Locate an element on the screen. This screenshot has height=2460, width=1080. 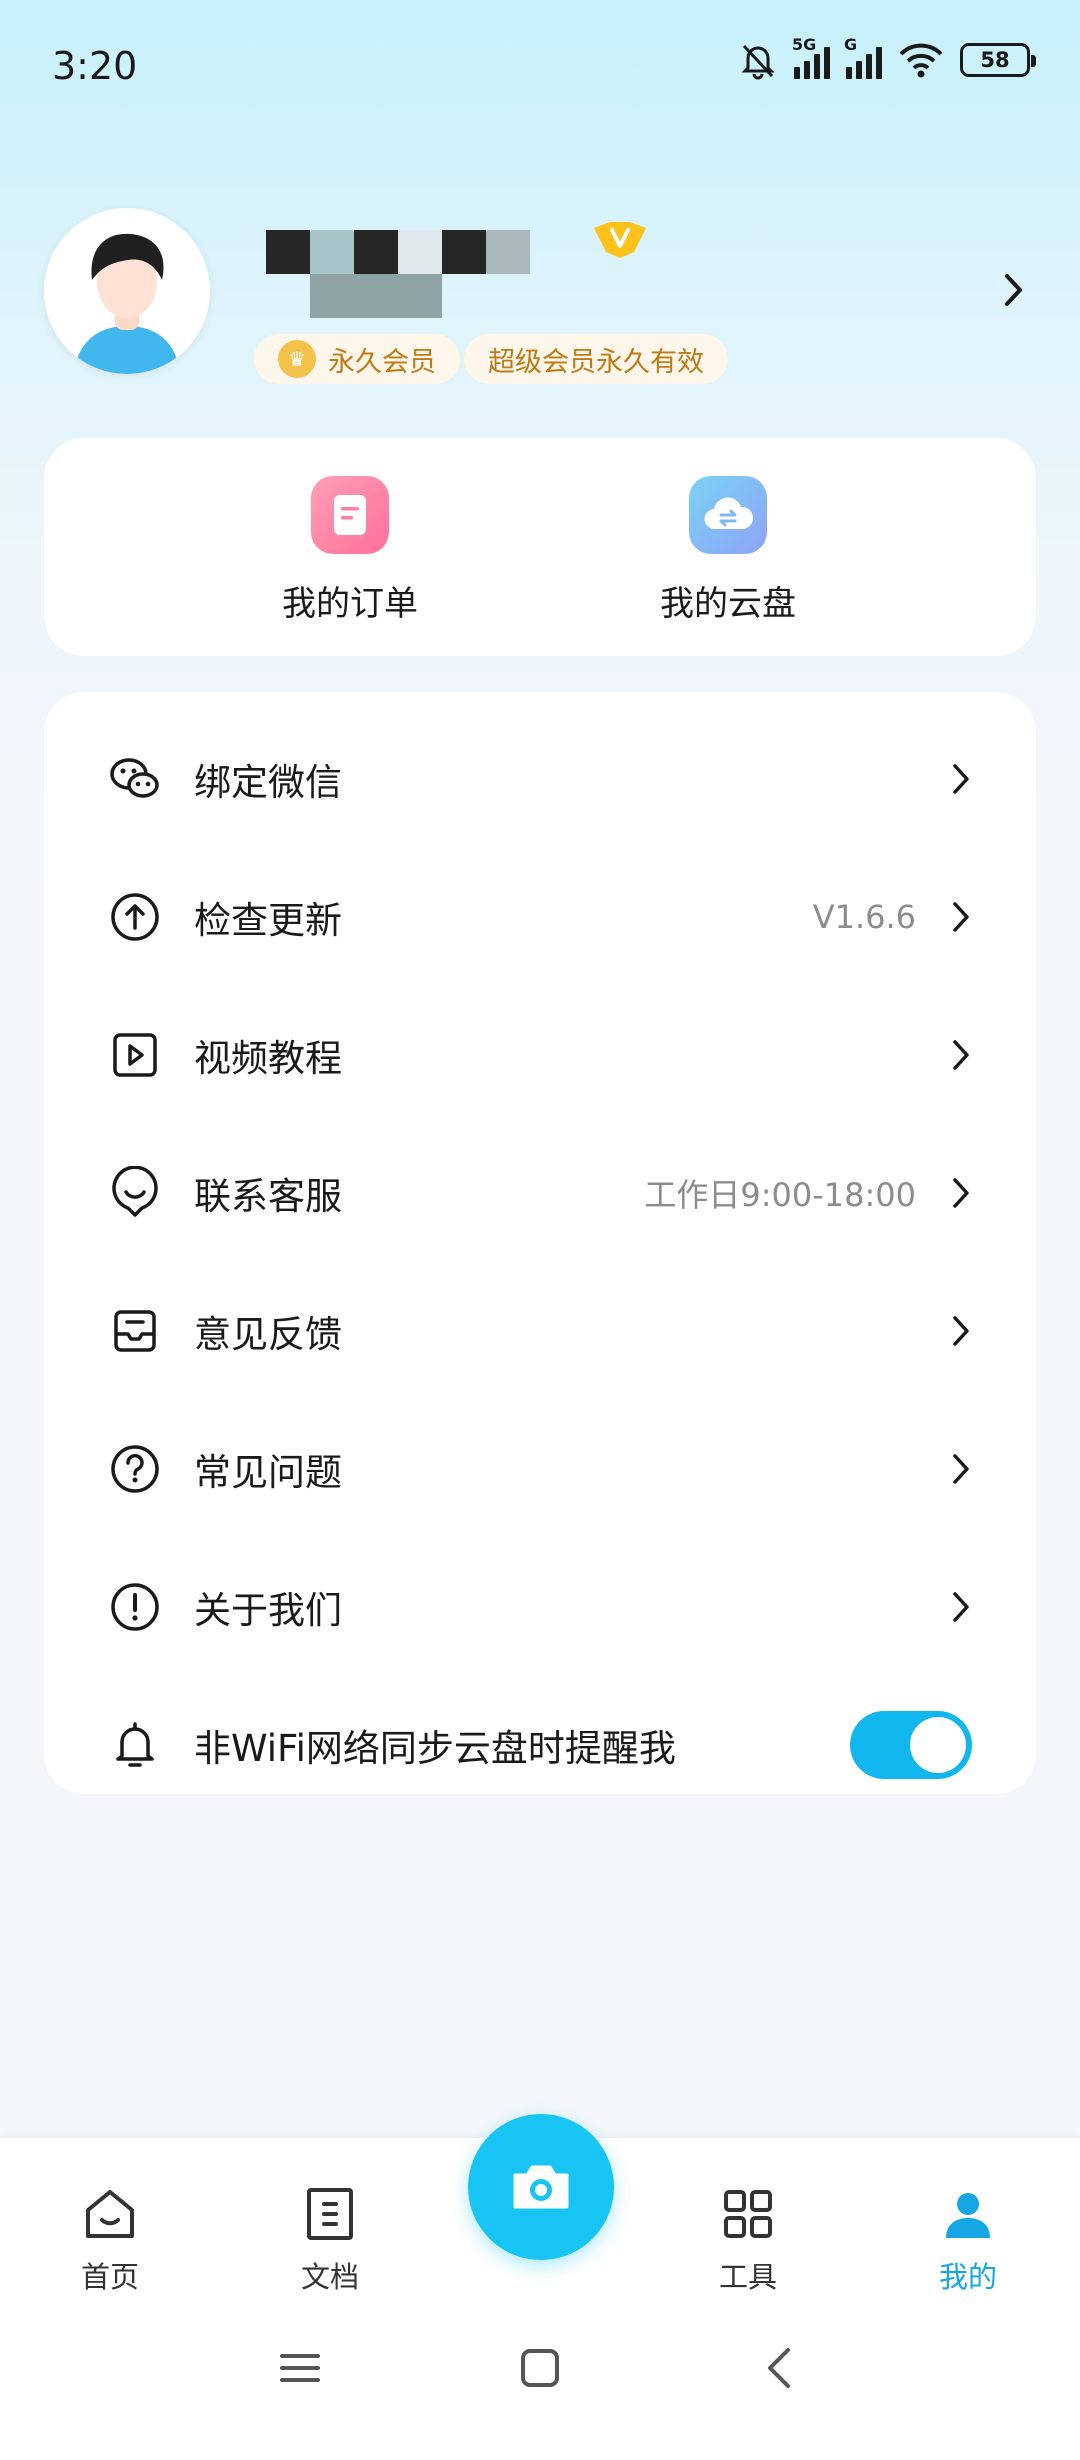
profile-chevron-icon is located at coordinates (1013, 290).